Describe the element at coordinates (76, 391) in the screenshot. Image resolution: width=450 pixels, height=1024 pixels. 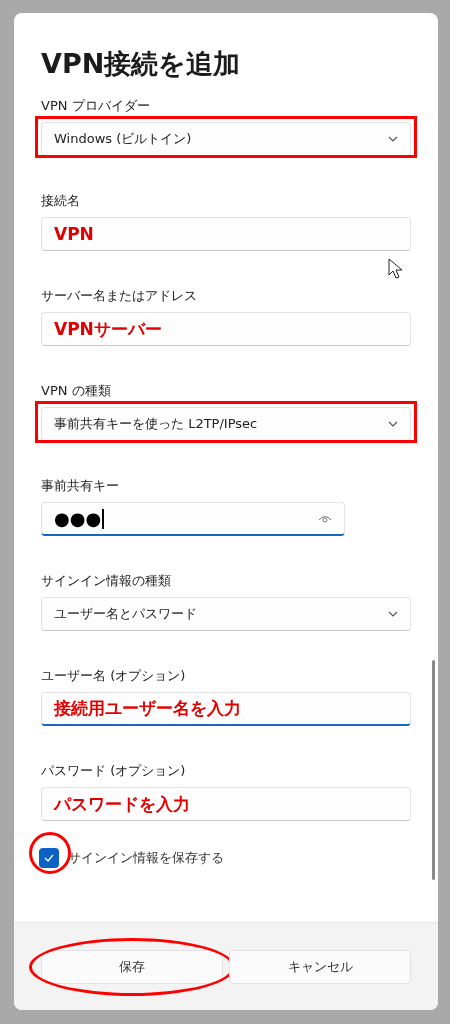
I see `field-label: VPN の種類` at that location.